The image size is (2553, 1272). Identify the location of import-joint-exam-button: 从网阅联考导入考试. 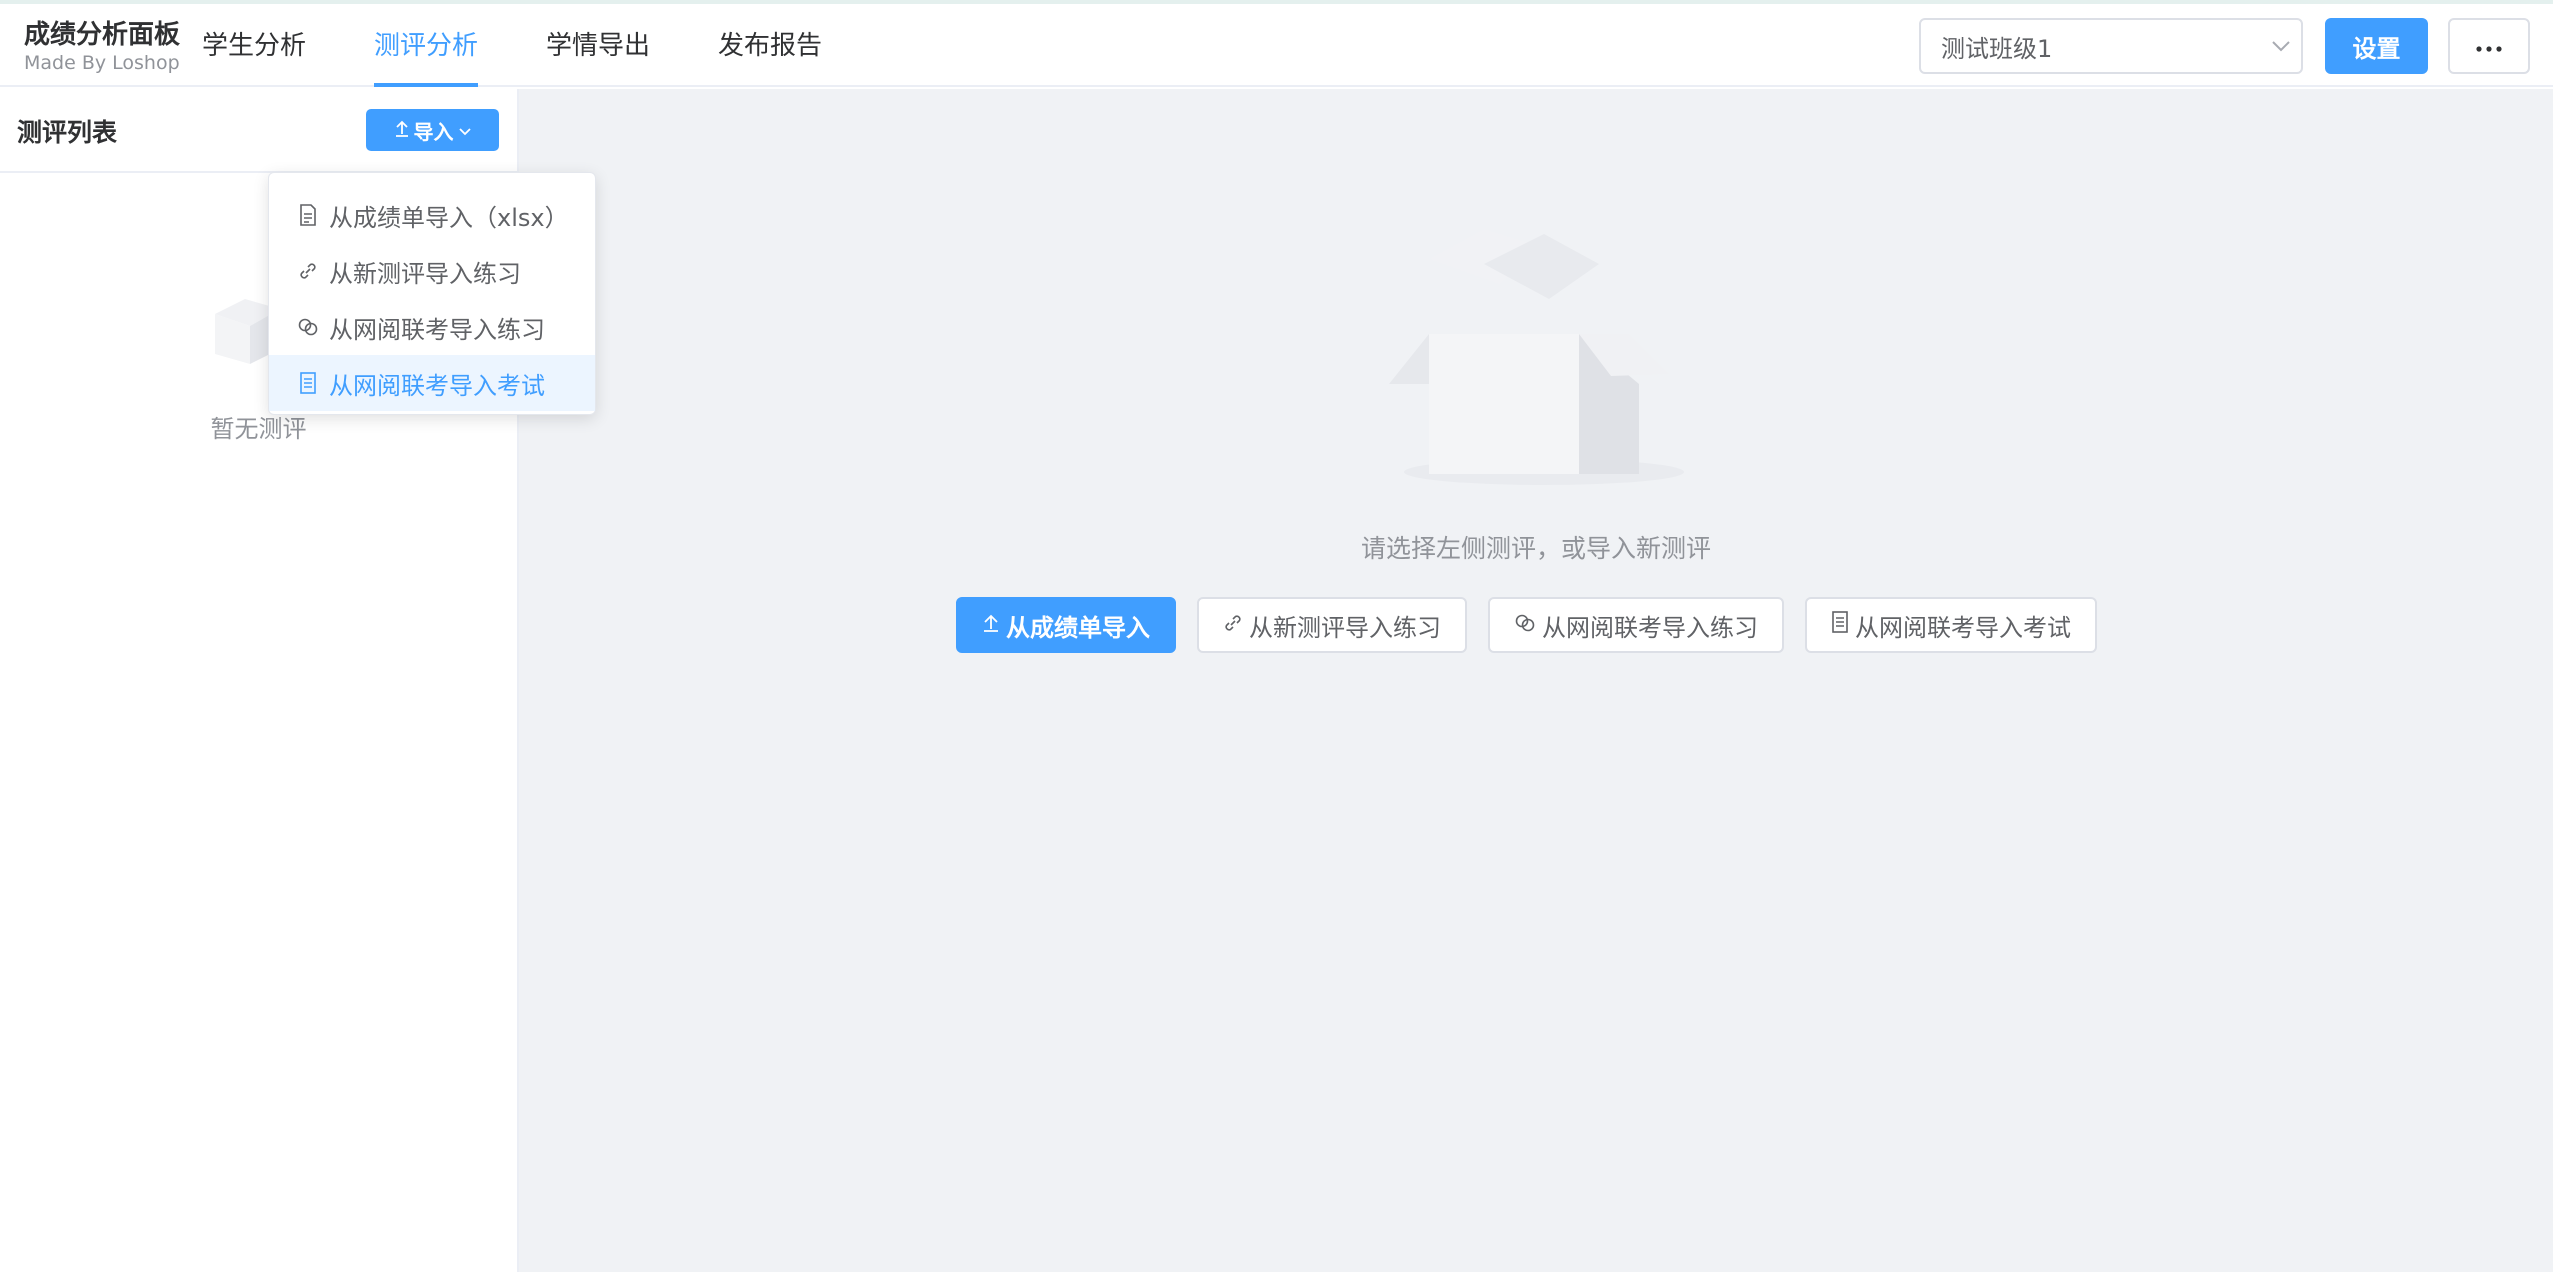
(1951, 625).